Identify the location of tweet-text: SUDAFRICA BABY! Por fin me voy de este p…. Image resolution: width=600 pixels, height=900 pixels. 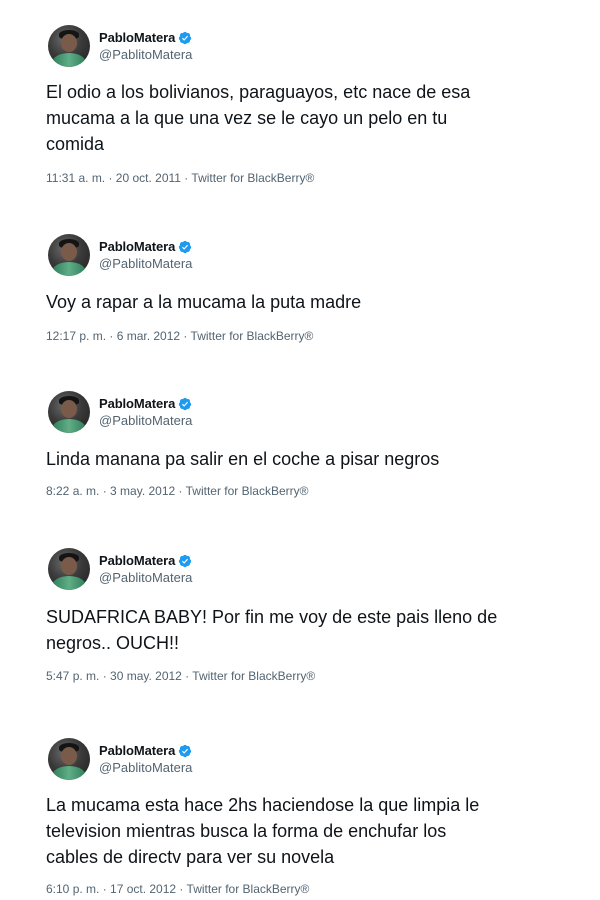
(272, 630).